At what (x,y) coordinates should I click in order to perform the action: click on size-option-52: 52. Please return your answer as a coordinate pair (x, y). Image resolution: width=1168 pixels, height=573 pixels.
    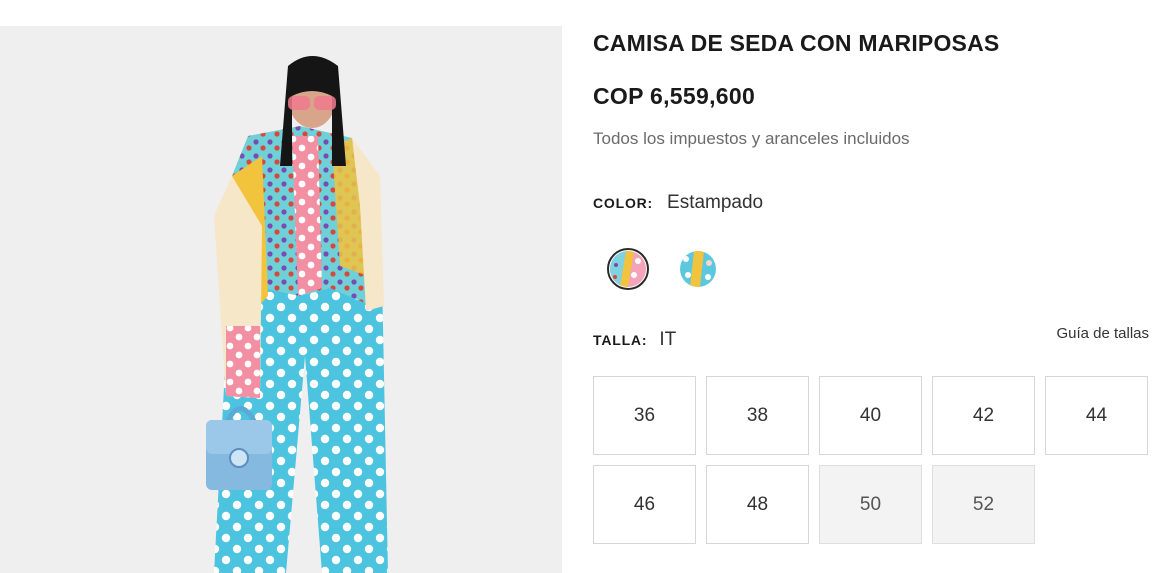
    Looking at the image, I should click on (983, 504).